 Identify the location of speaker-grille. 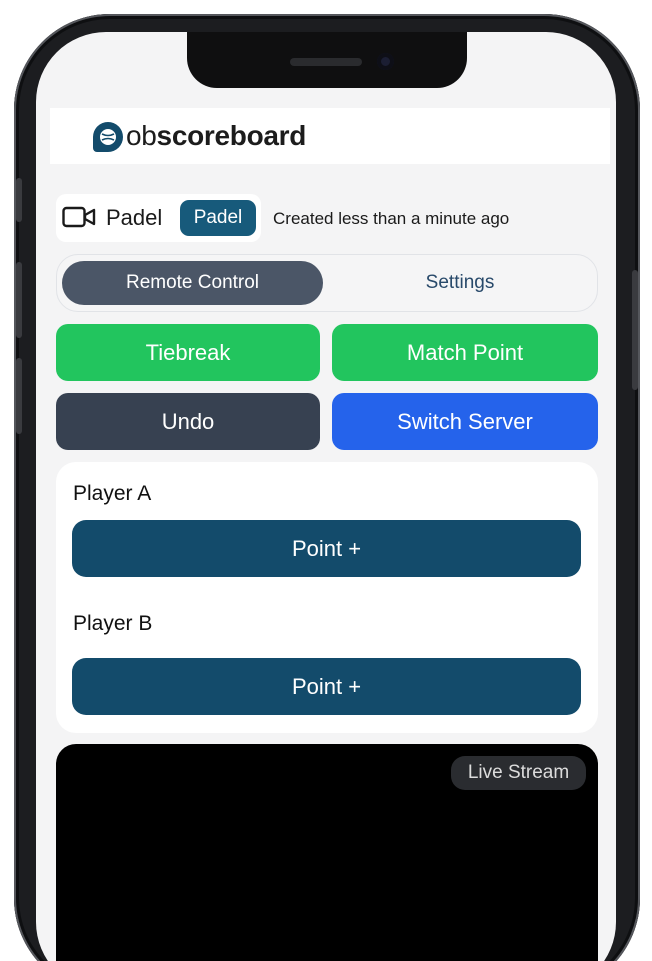
(326, 62).